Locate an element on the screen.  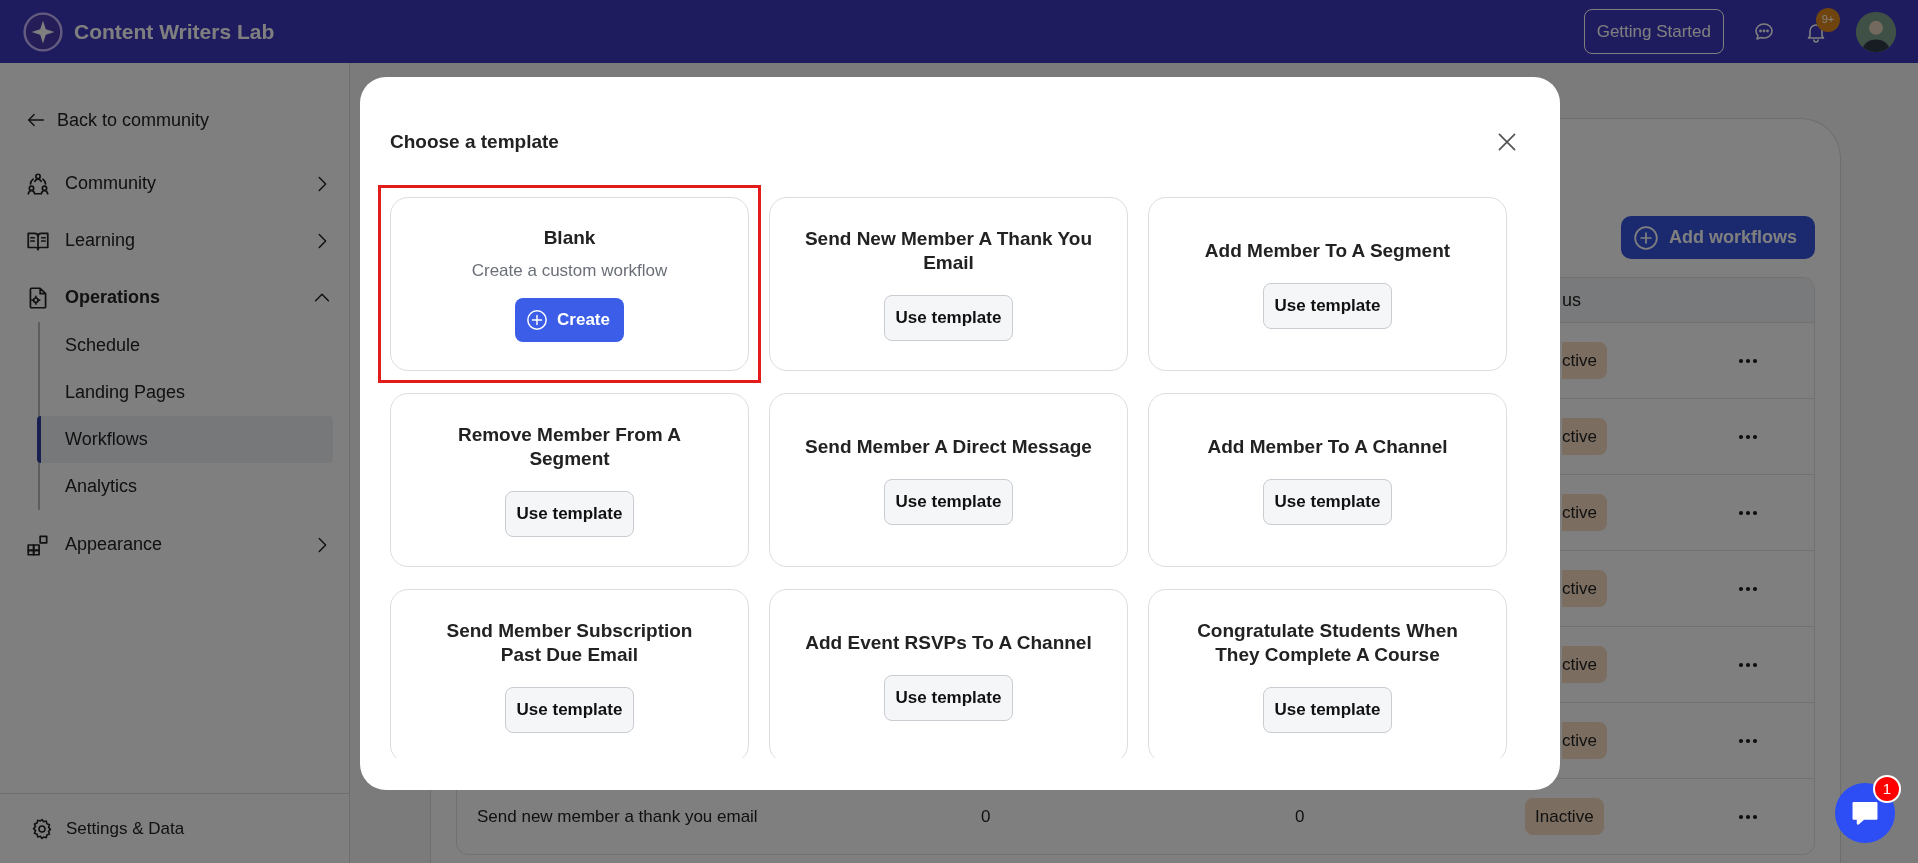
column-header: us is located at coordinates (1571, 300).